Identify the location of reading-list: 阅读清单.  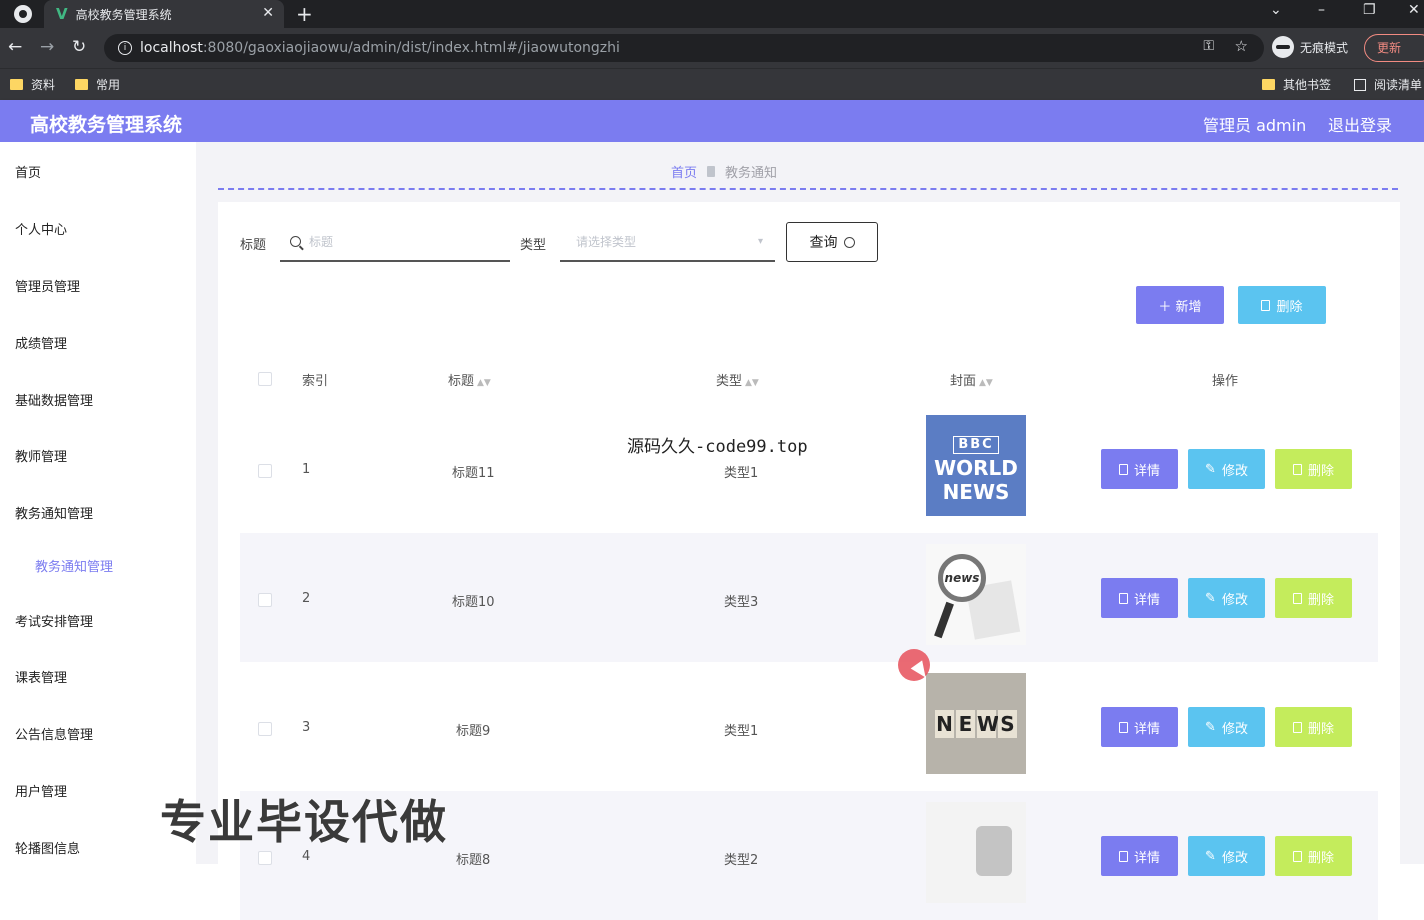
(1388, 84).